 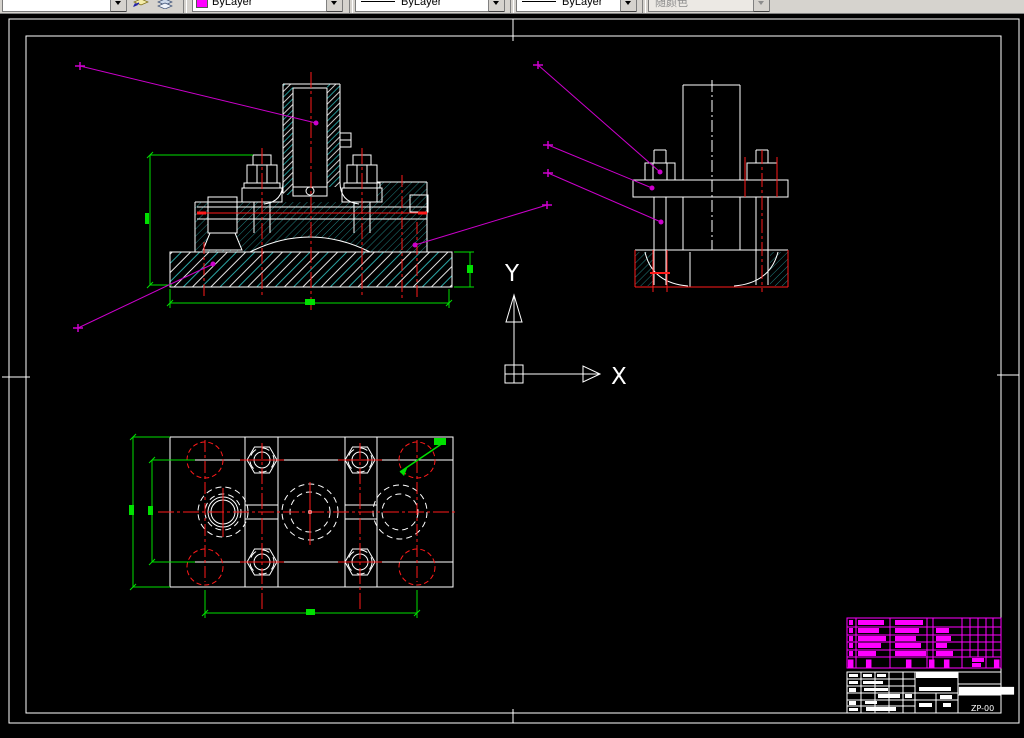 I want to click on ucs-icon: Y X, so click(x=565, y=325).